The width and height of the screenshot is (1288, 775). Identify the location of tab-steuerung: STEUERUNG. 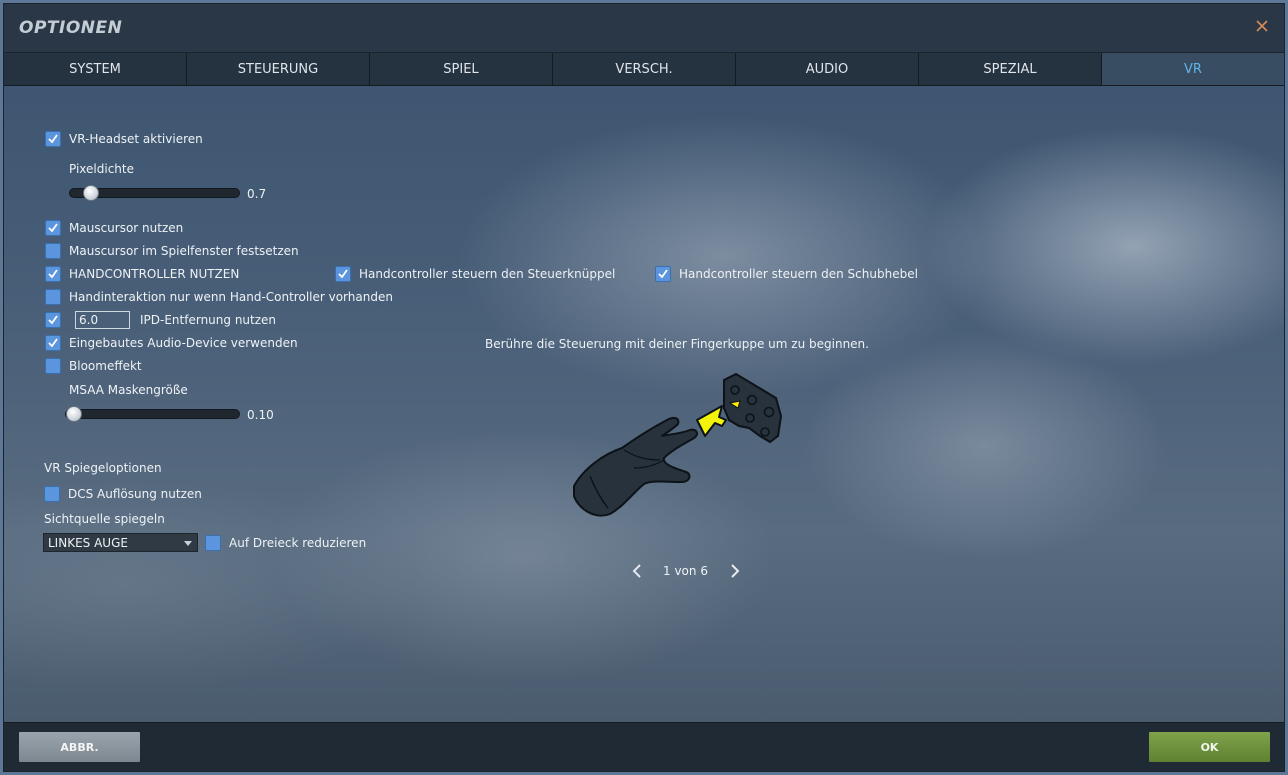
(278, 69).